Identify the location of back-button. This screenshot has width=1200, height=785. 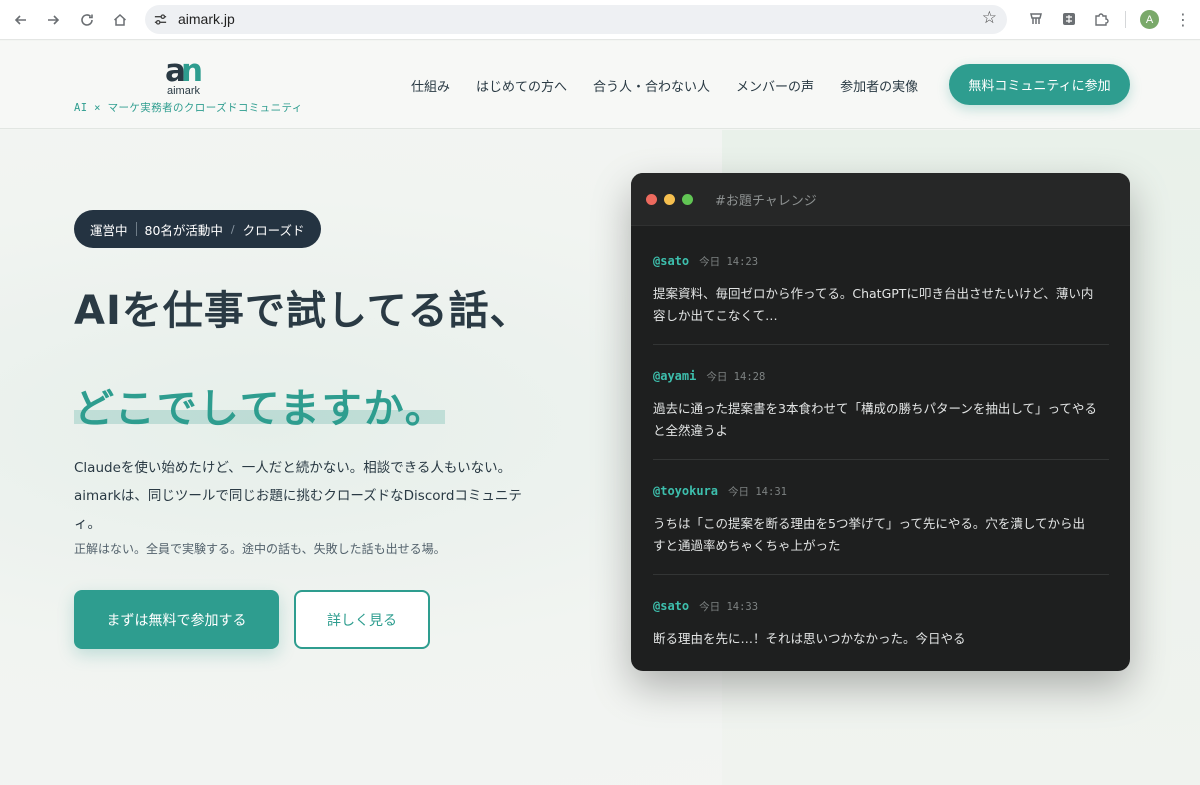
(21, 20).